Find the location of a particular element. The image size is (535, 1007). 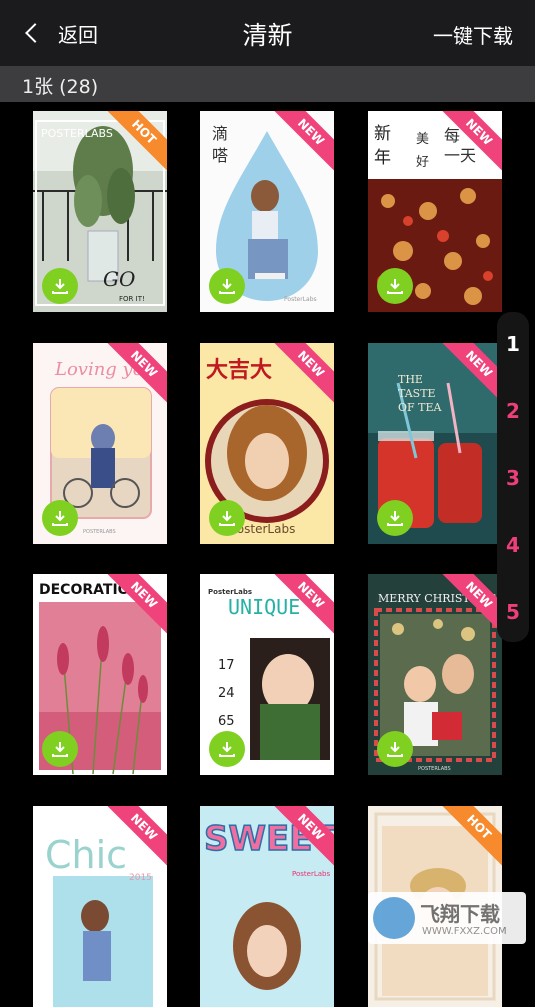

template-card: PosterLabs UNIQUE 17 24 65 NEW is located at coordinates (267, 674).